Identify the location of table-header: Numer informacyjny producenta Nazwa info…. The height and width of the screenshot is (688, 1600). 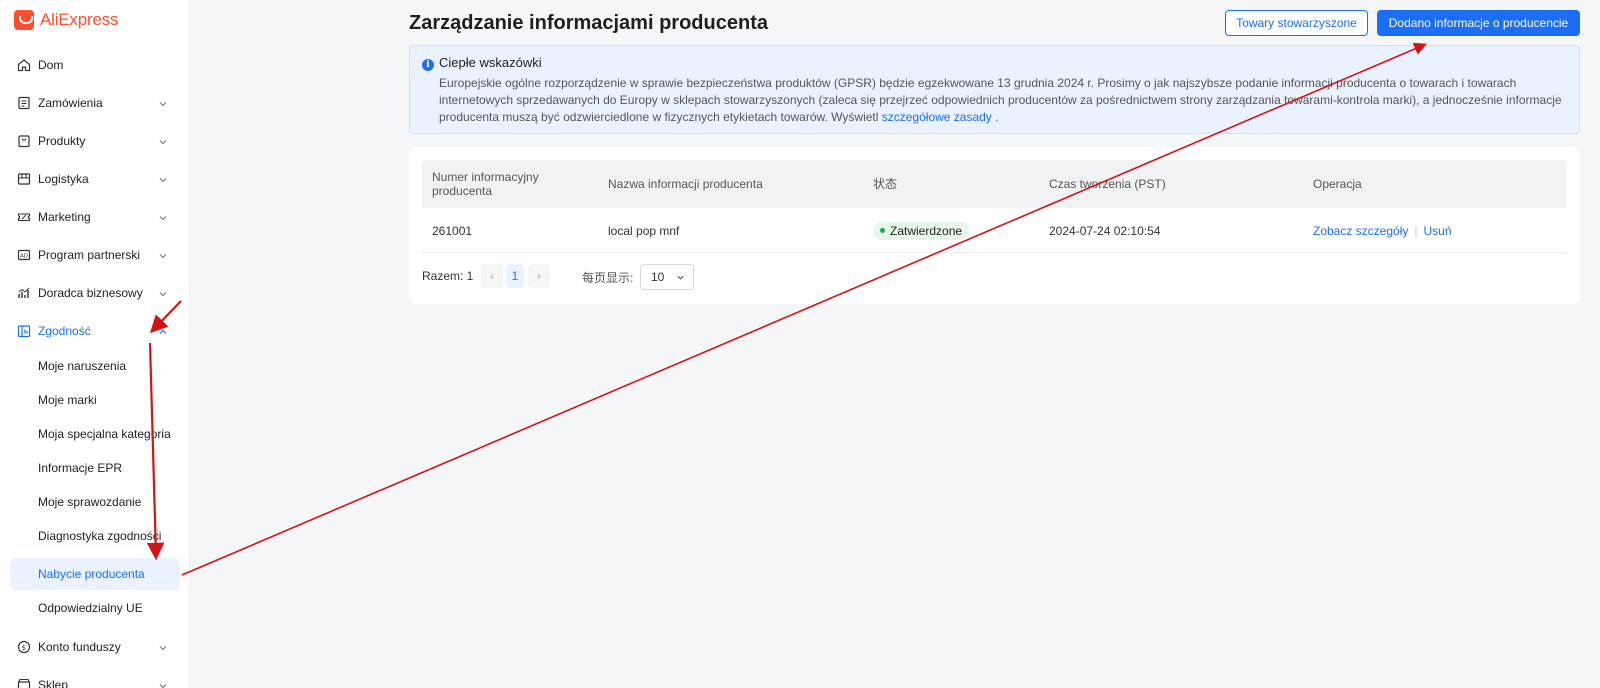
(994, 184).